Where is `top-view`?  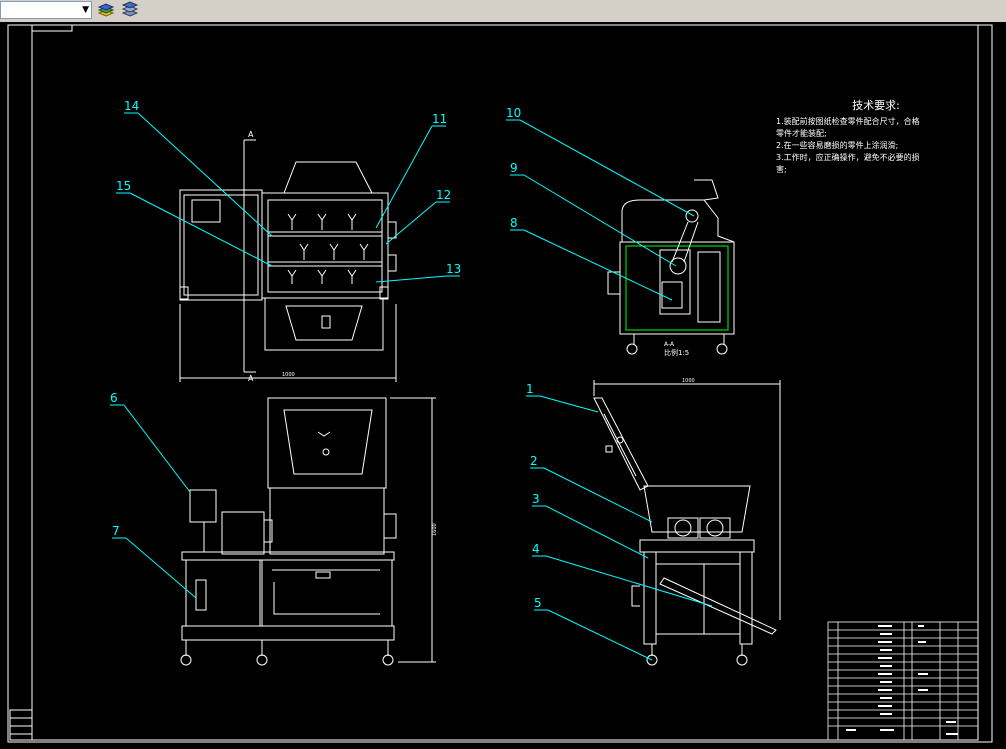
top-view is located at coordinates (288, 260).